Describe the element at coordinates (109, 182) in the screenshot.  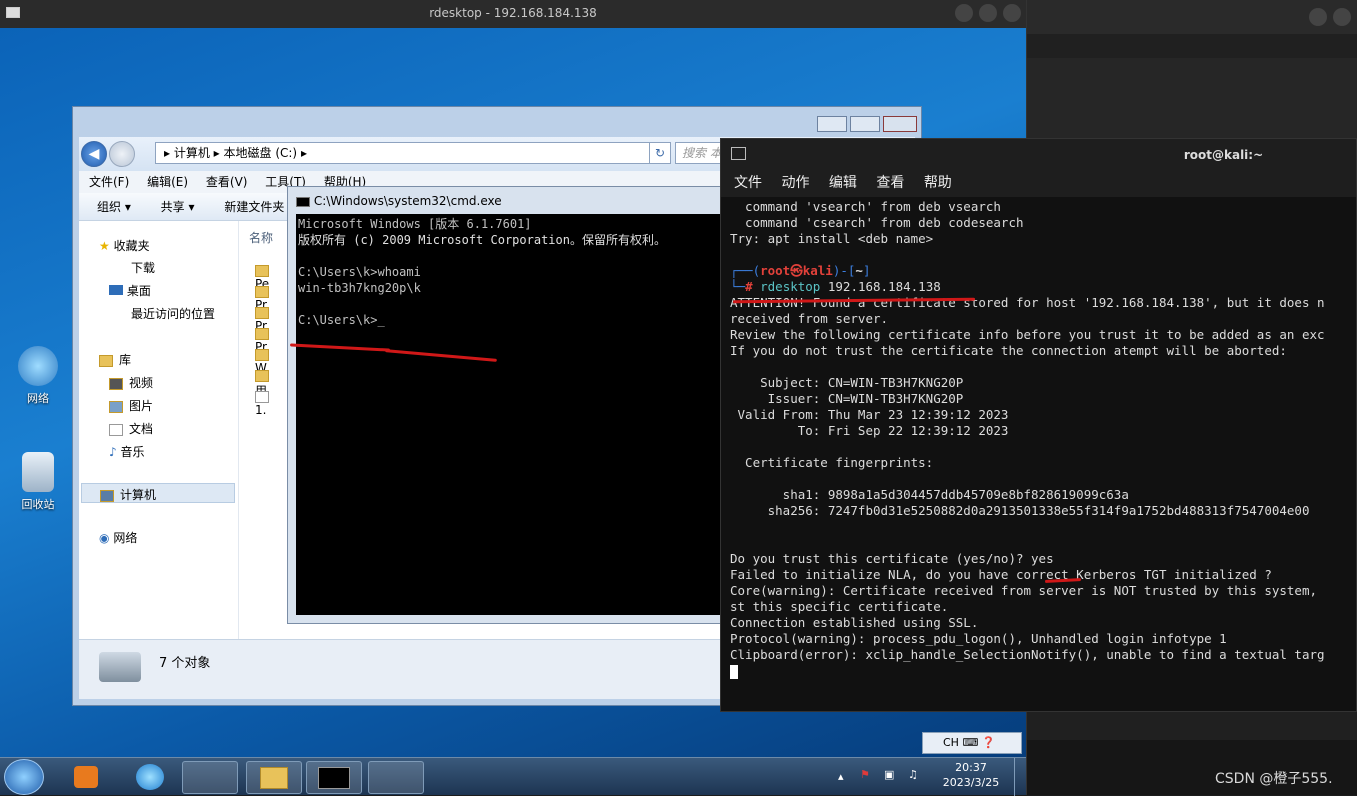
I see `menu-file: 文件(F)` at that location.